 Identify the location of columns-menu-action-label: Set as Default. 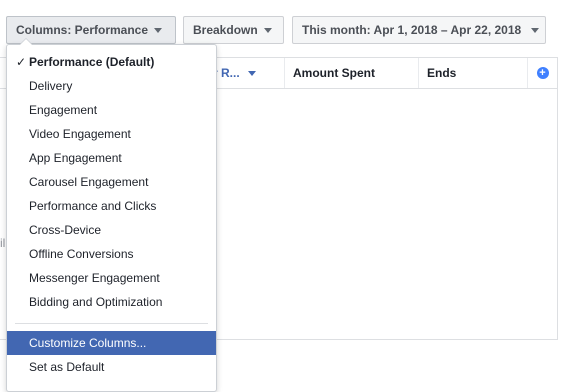
(67, 367).